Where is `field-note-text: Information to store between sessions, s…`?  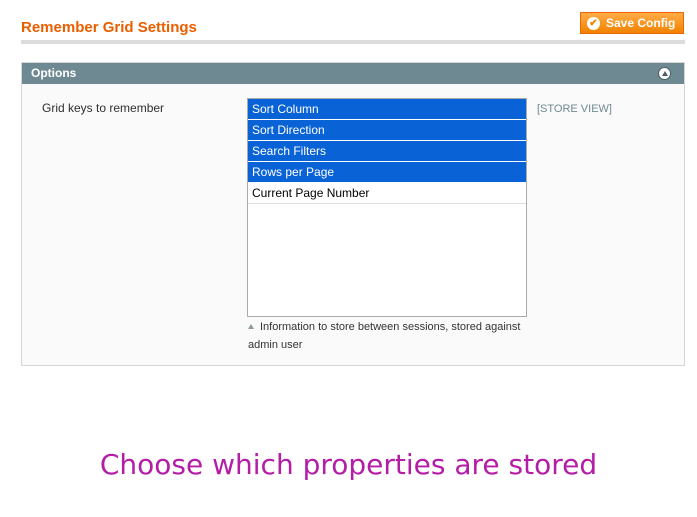 field-note-text: Information to store between sessions, s… is located at coordinates (384, 336).